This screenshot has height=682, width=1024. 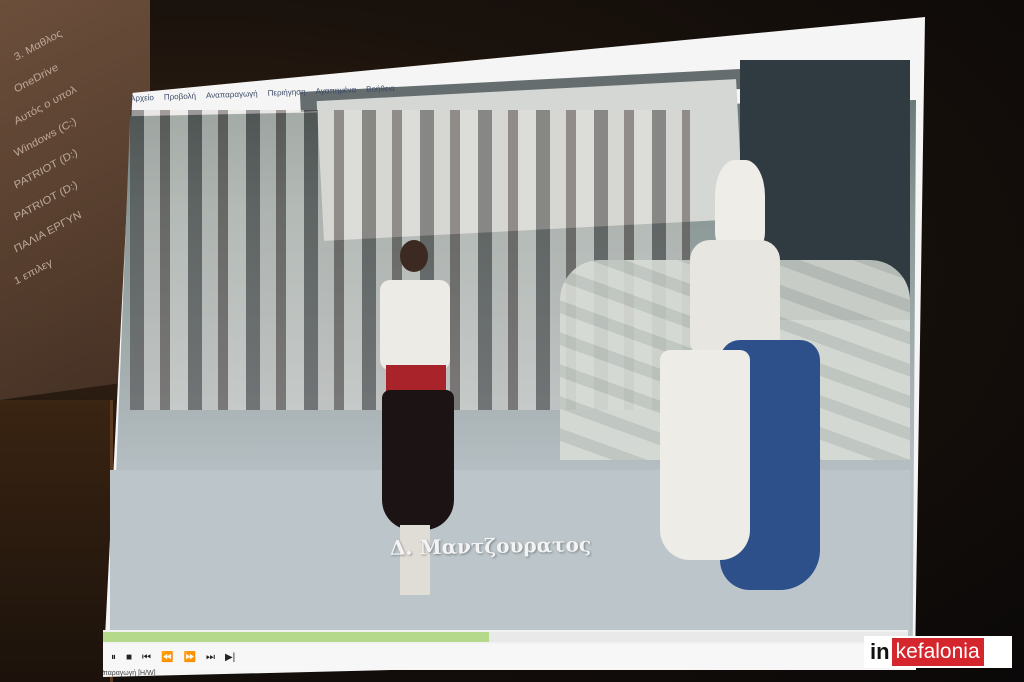 What do you see at coordinates (740, 205) in the screenshot?
I see `dancer-woman-headscarf` at bounding box center [740, 205].